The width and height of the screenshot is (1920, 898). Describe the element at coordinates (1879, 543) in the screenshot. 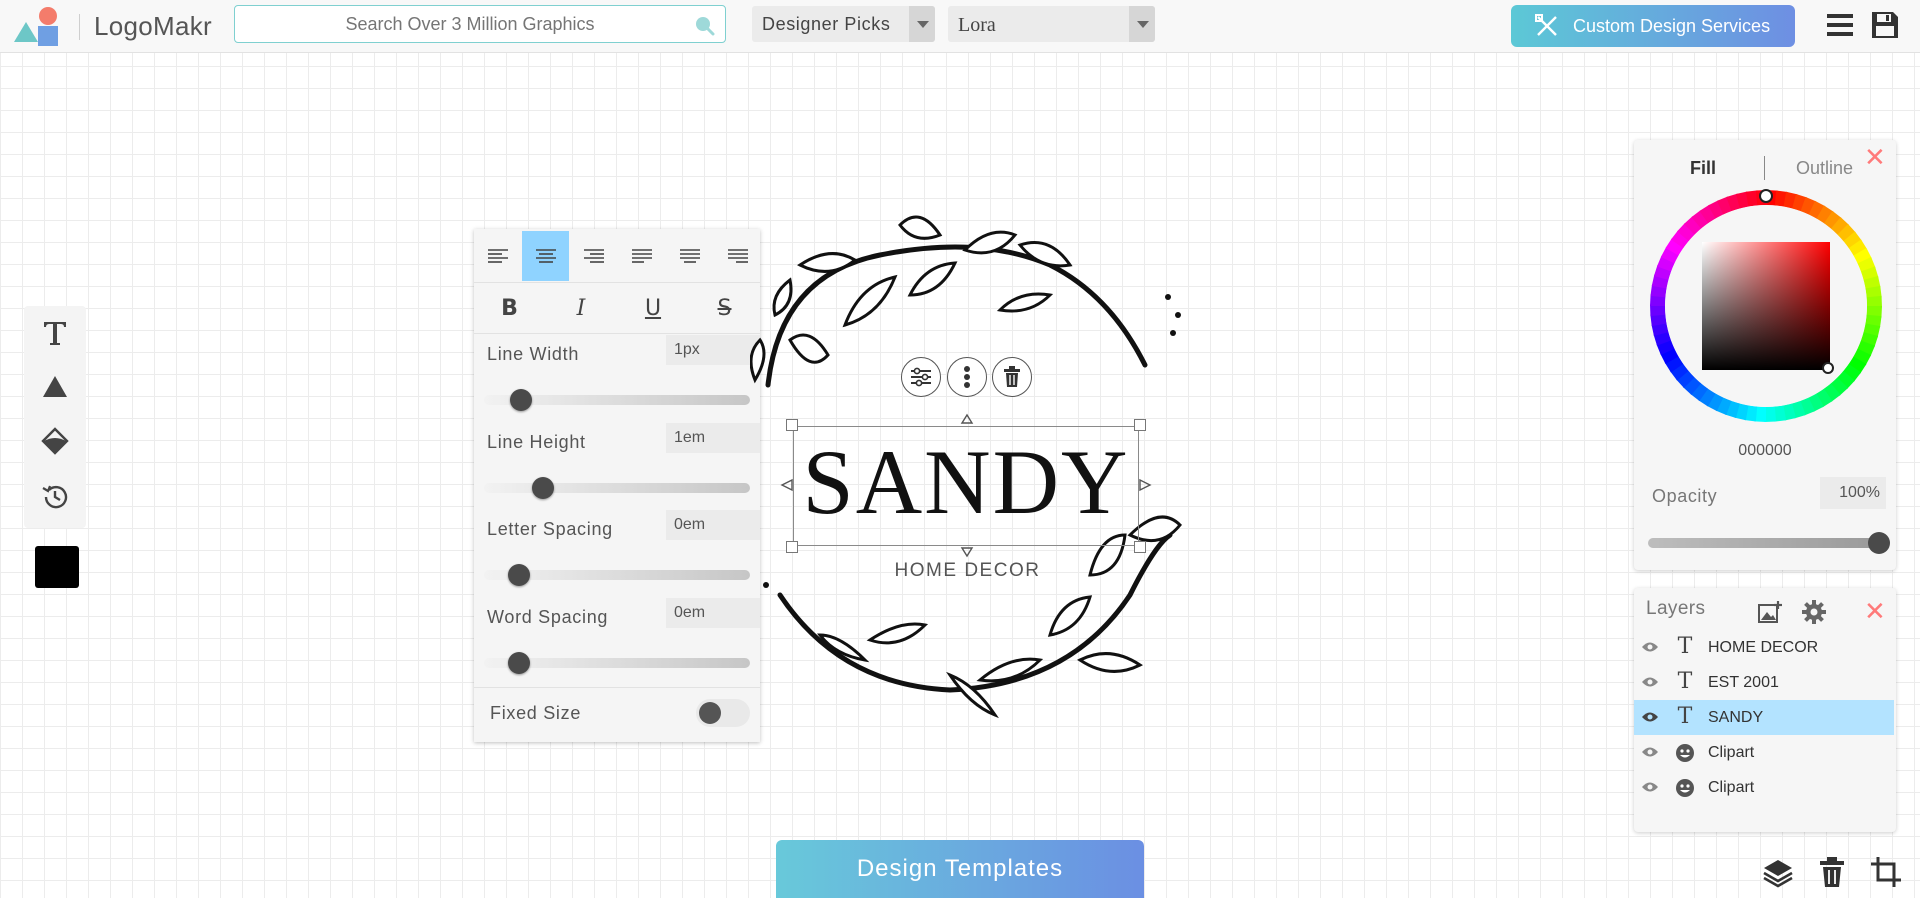

I see `opacity-slider-knob` at that location.